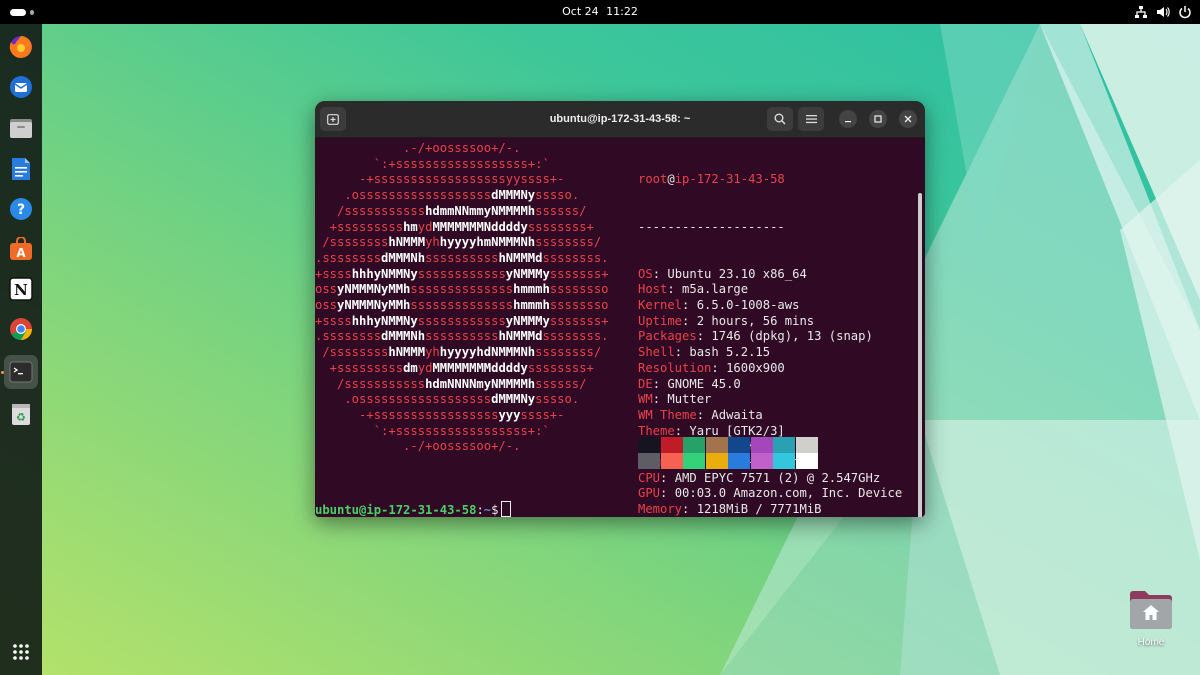 This screenshot has width=1200, height=675. I want to click on info-line: Kernel: 6.5.0-1008-aws, so click(719, 305).